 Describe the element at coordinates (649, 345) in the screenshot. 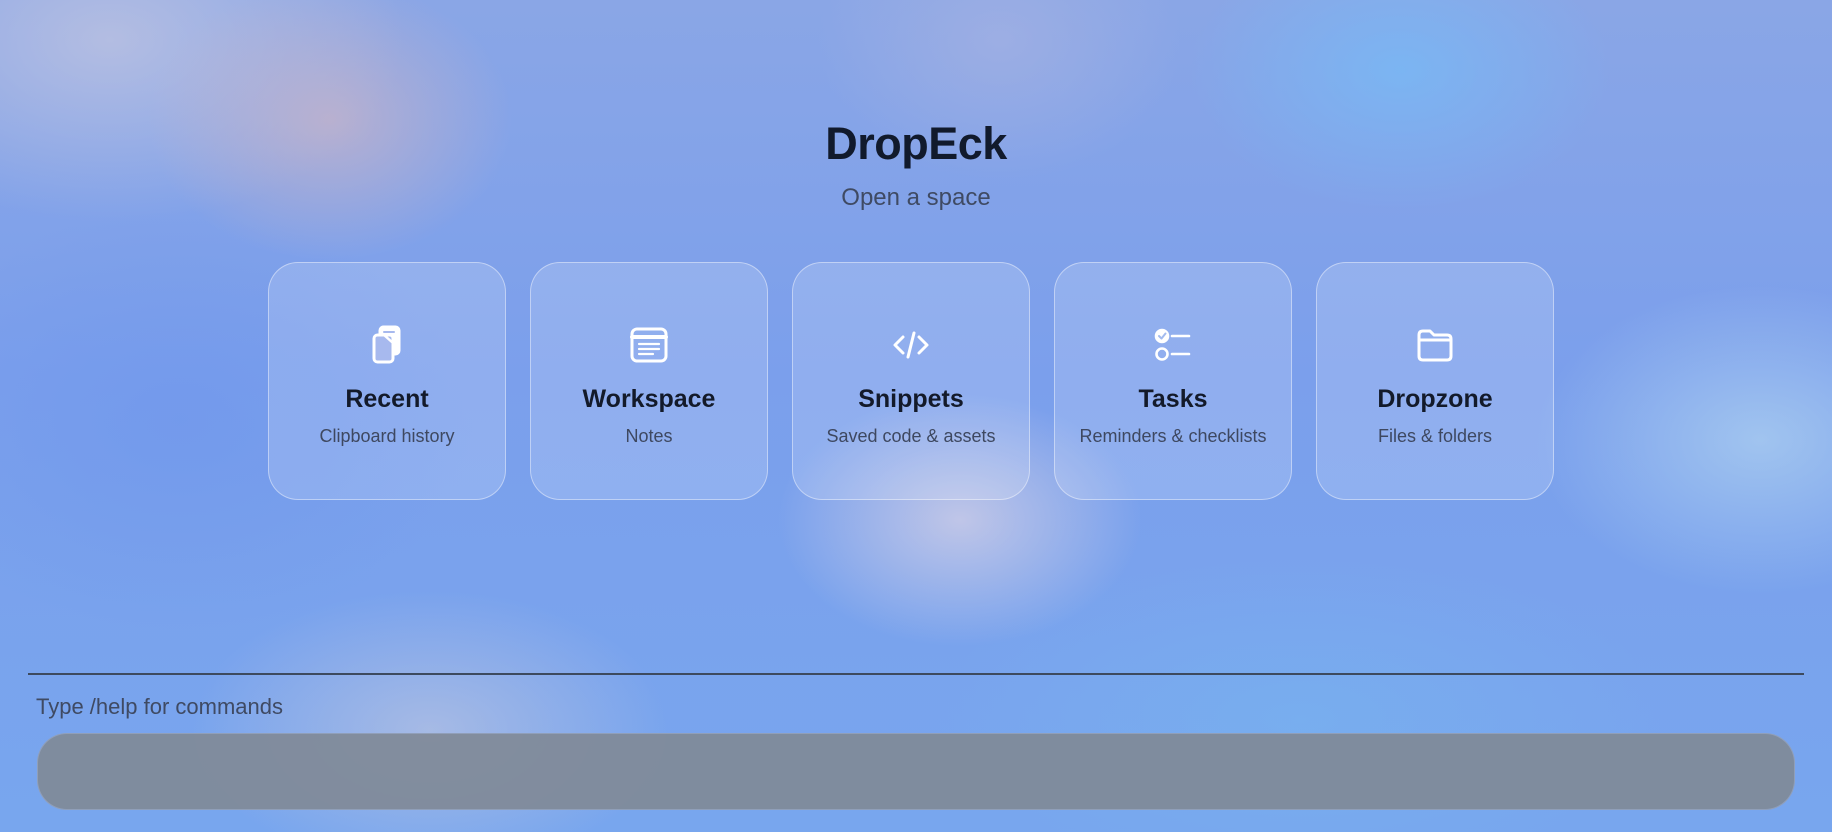

I see `note-icon` at that location.